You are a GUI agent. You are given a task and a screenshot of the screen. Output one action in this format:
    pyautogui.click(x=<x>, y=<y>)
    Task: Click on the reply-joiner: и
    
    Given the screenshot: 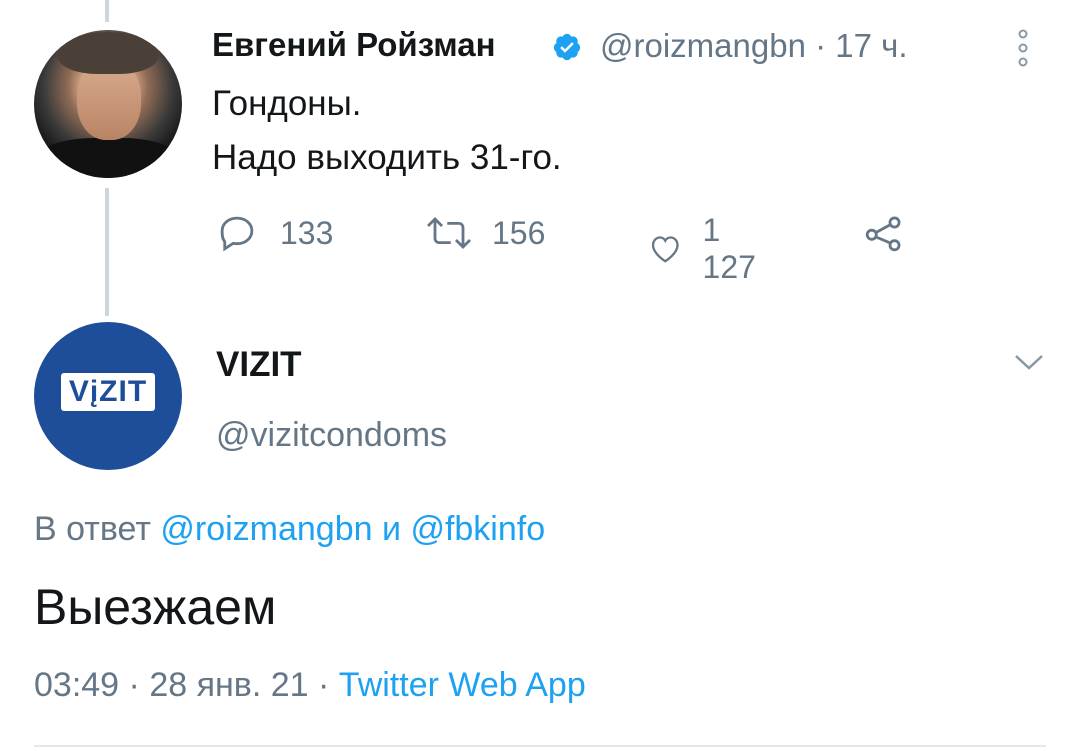 What is the action you would take?
    pyautogui.click(x=391, y=529)
    